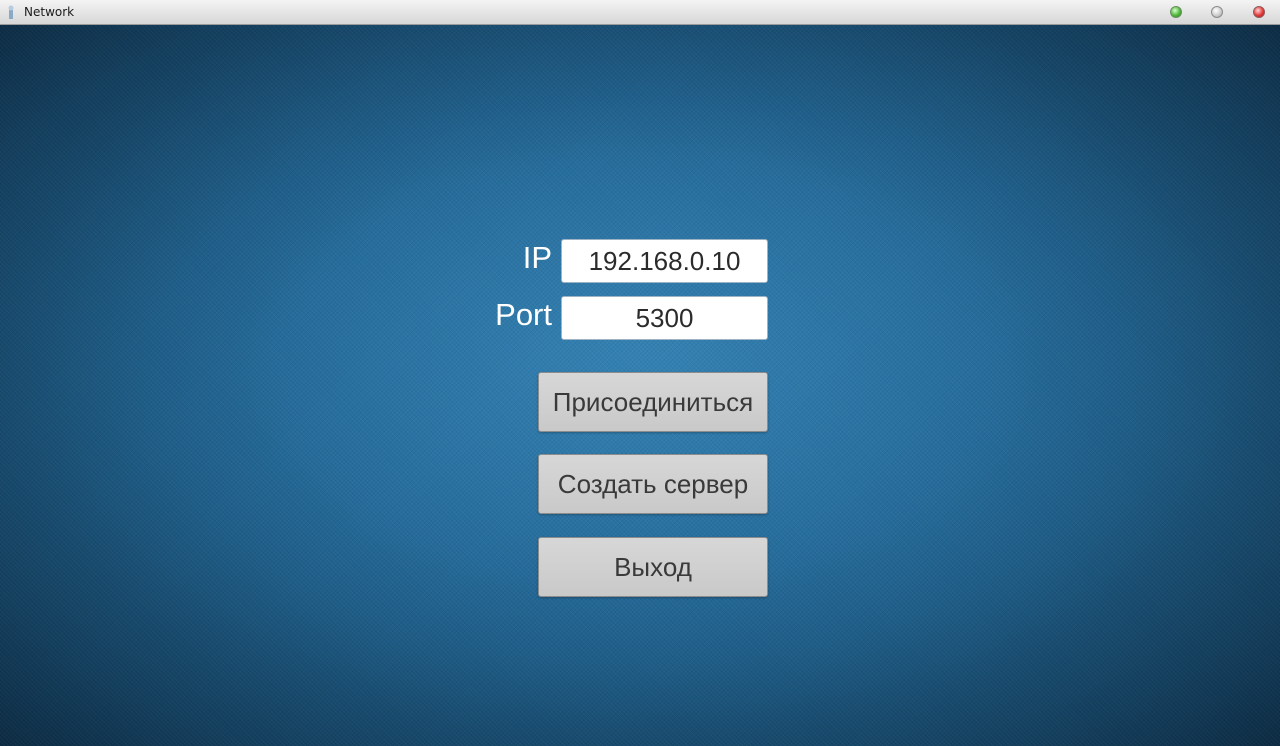 Image resolution: width=1280 pixels, height=746 pixels. Describe the element at coordinates (664, 318) in the screenshot. I see `port-input: 5300` at that location.